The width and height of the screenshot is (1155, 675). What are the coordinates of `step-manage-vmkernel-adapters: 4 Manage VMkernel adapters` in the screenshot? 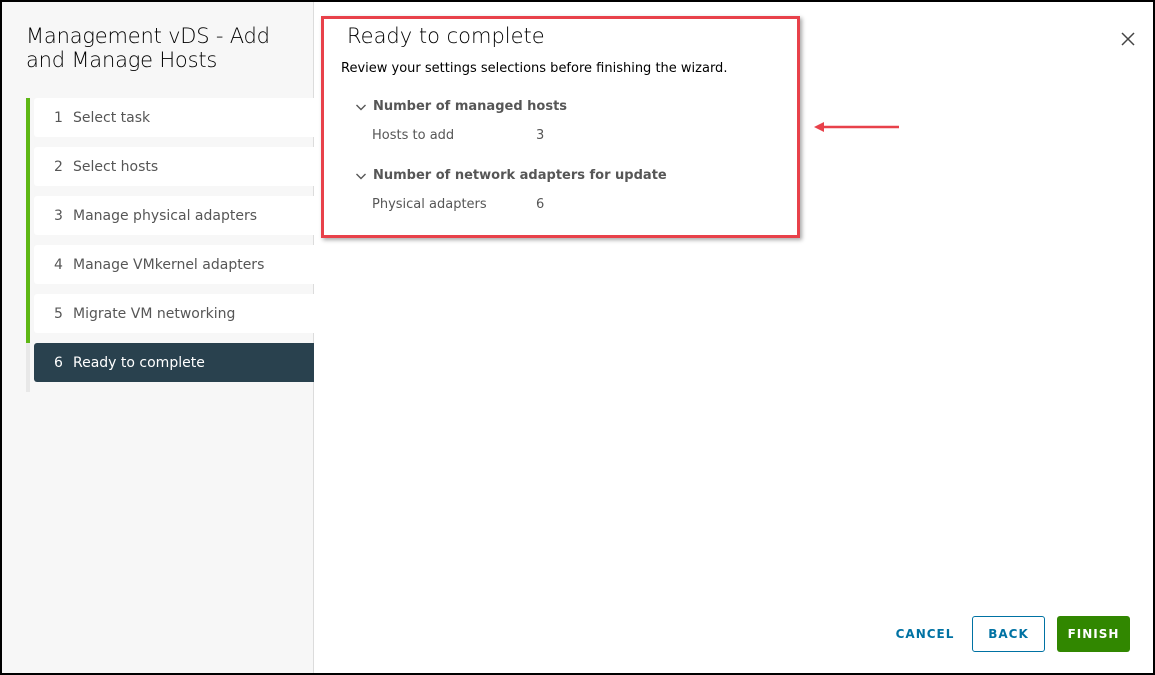 It's located at (170, 264).